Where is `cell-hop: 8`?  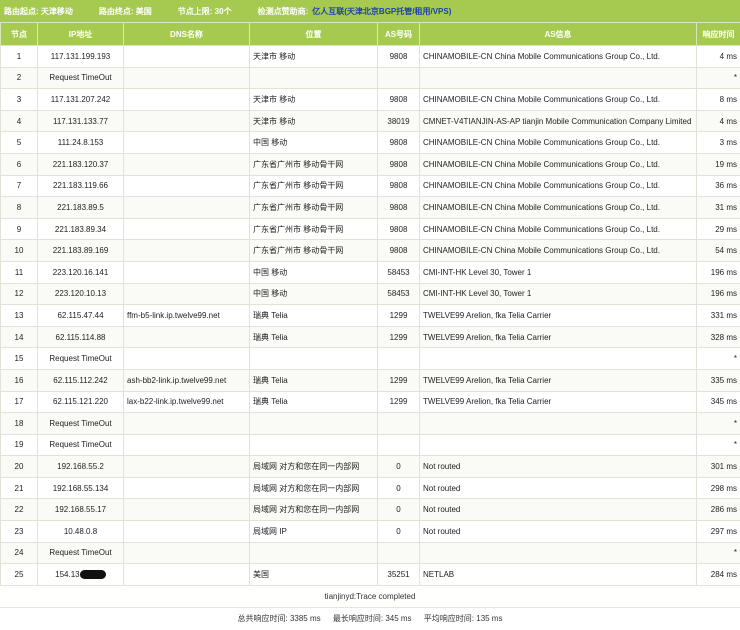 cell-hop: 8 is located at coordinates (19, 208).